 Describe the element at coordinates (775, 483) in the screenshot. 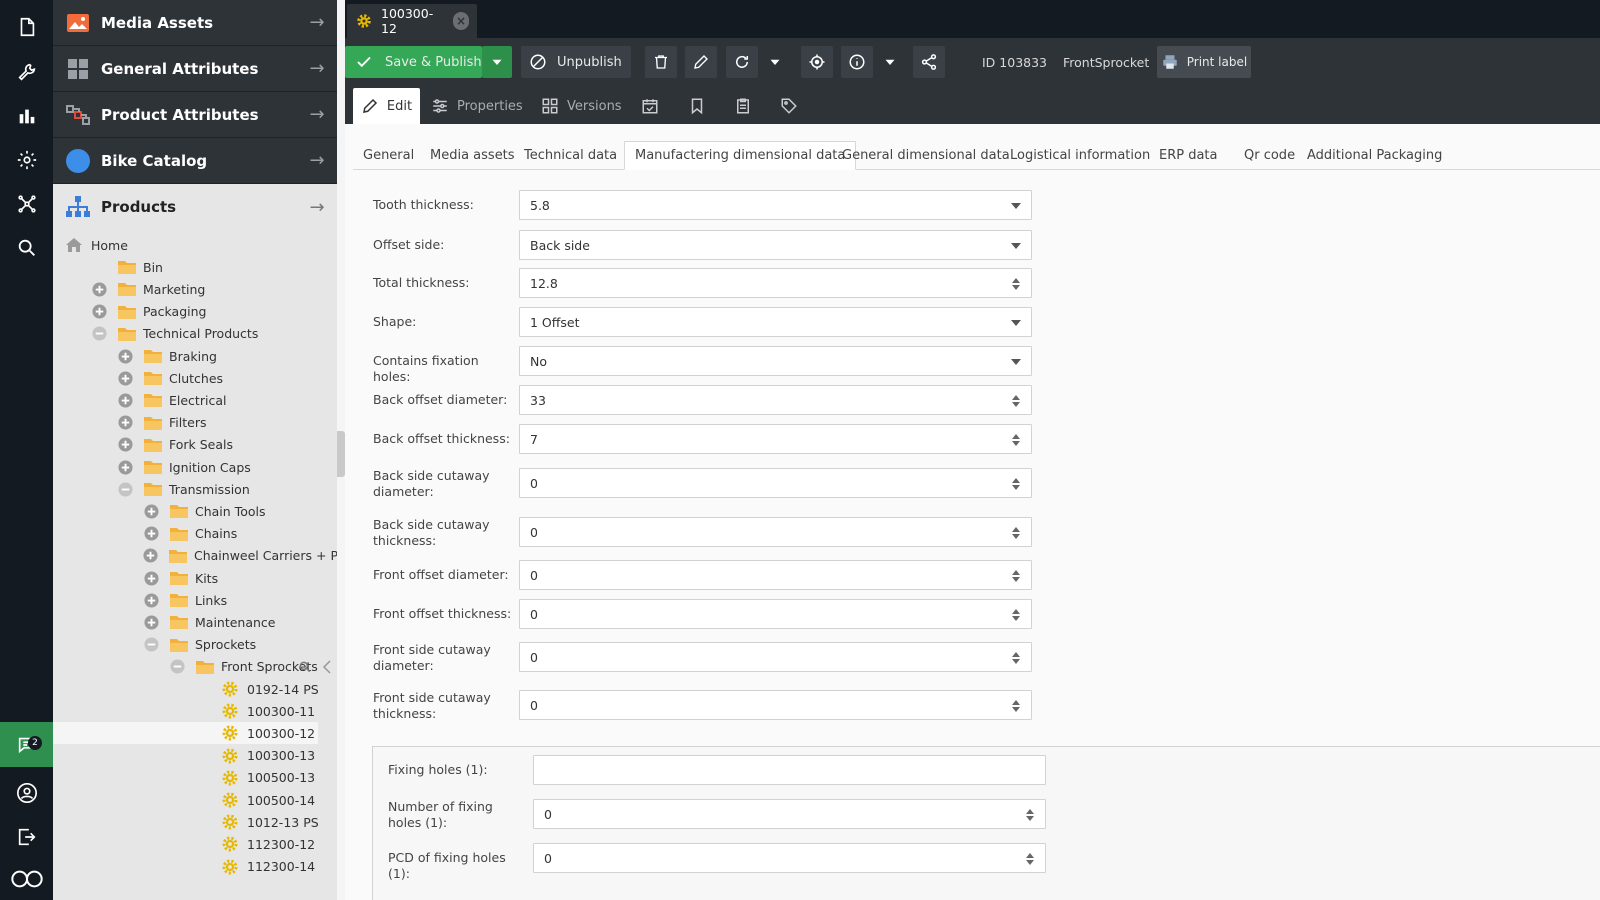

I see `back-side-cutaway-diameter-input: 0` at that location.